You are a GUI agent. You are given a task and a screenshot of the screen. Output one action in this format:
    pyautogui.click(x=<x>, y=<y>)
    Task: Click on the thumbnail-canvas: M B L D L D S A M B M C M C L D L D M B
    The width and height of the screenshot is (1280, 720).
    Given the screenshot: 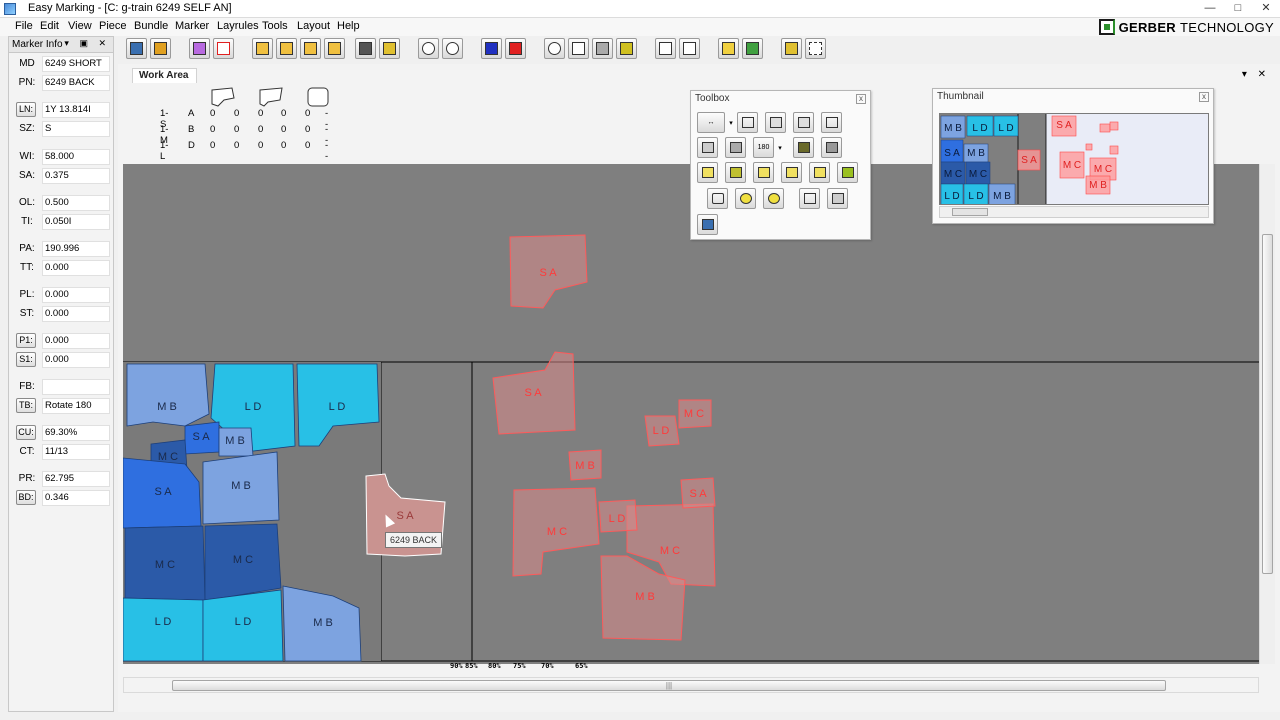 What is the action you would take?
    pyautogui.click(x=1074, y=159)
    